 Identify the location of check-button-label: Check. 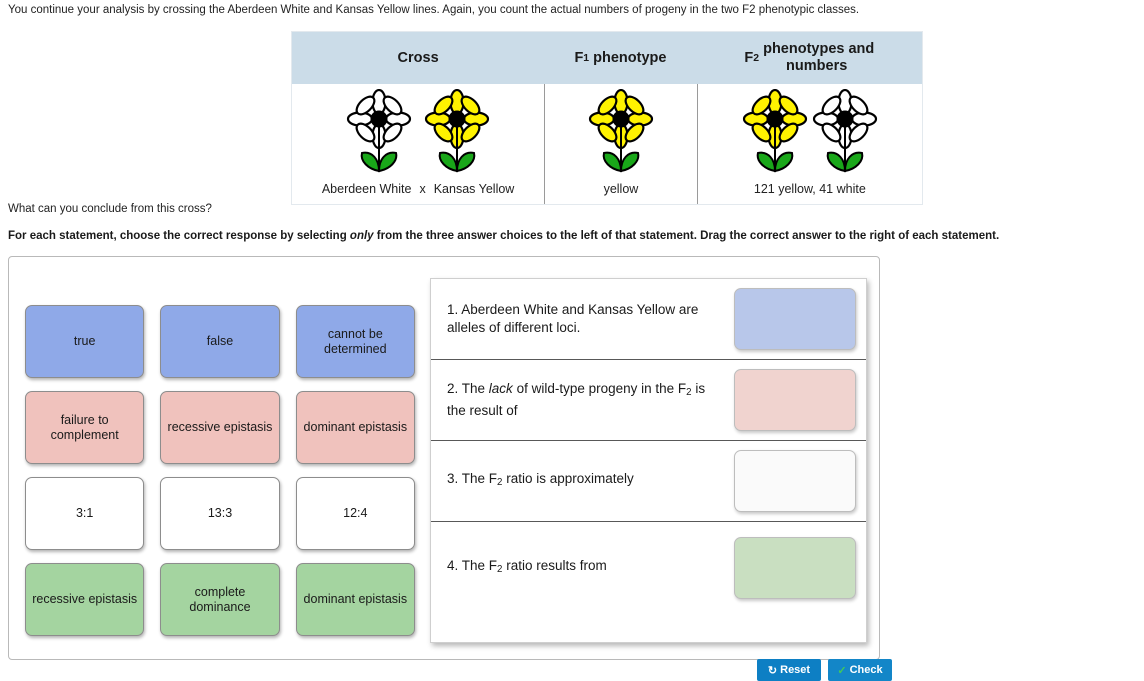
(866, 670).